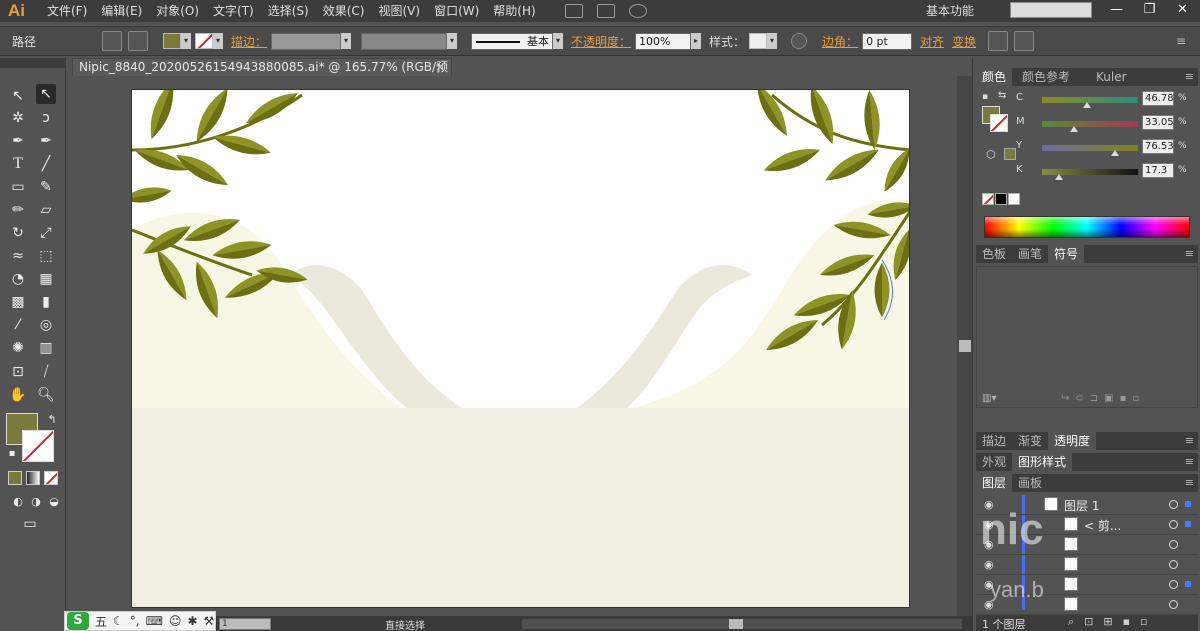 This screenshot has height=631, width=1200. Describe the element at coordinates (154, 621) in the screenshot. I see `keyboard-icon: ⌨` at that location.